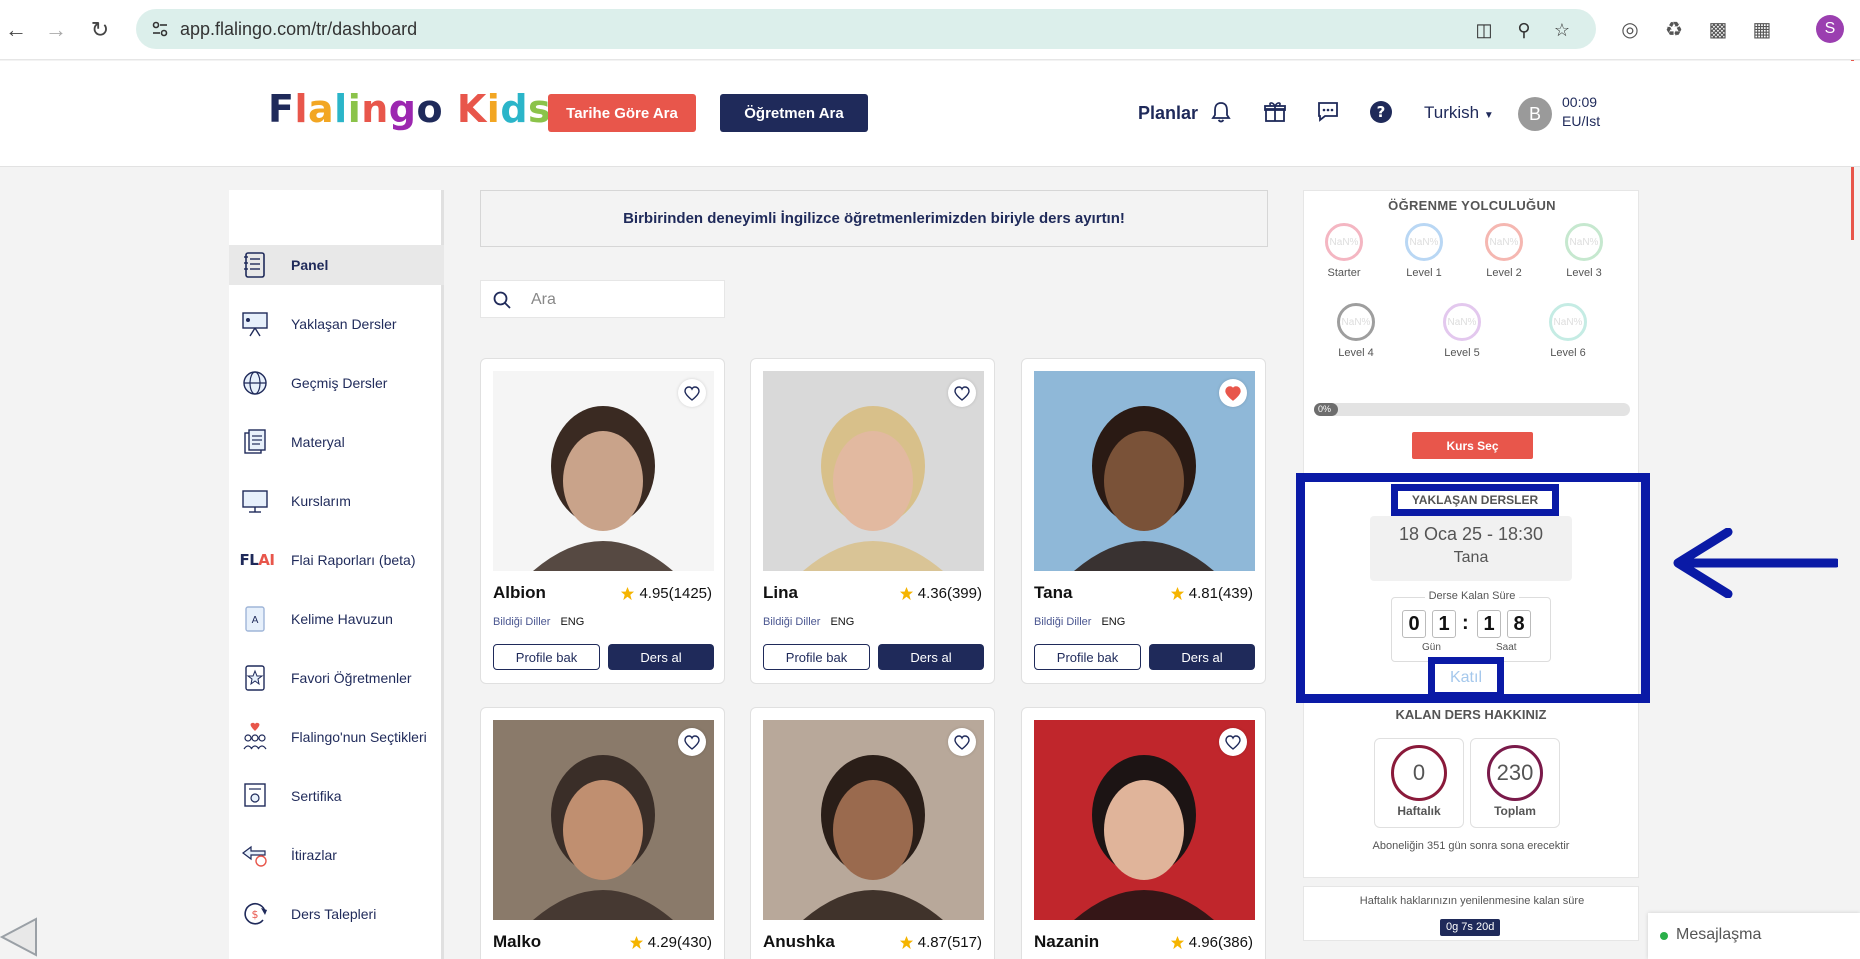  I want to click on sidebar-item: Panel, so click(336, 265).